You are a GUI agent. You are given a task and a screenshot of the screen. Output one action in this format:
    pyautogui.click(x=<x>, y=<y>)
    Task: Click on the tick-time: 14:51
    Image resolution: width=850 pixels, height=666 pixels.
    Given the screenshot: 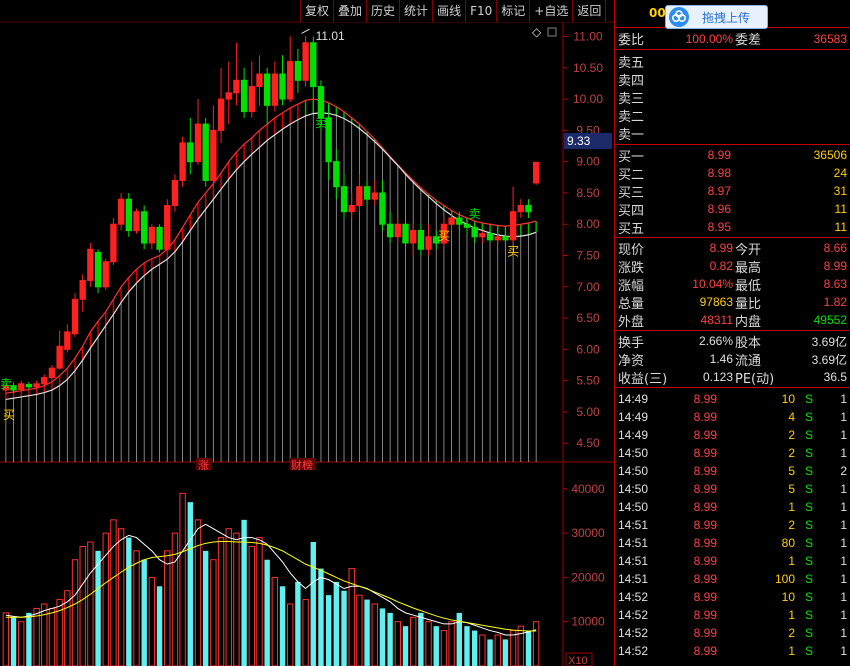 What is the action you would take?
    pyautogui.click(x=633, y=543)
    